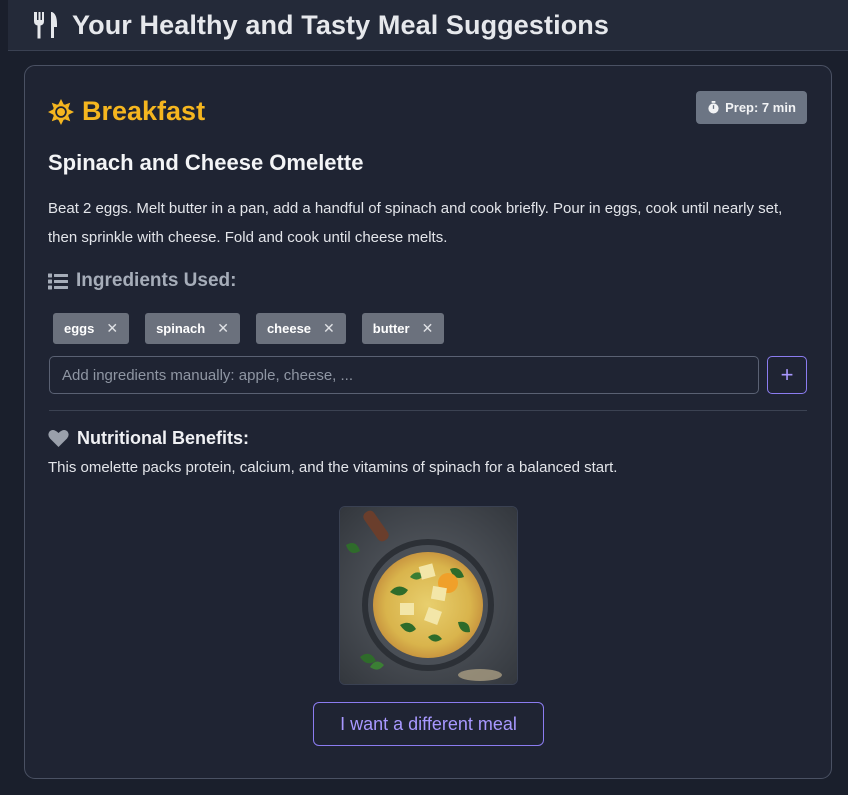 The image size is (848, 795). I want to click on ingredients-heading: Ingredients Used:, so click(142, 281).